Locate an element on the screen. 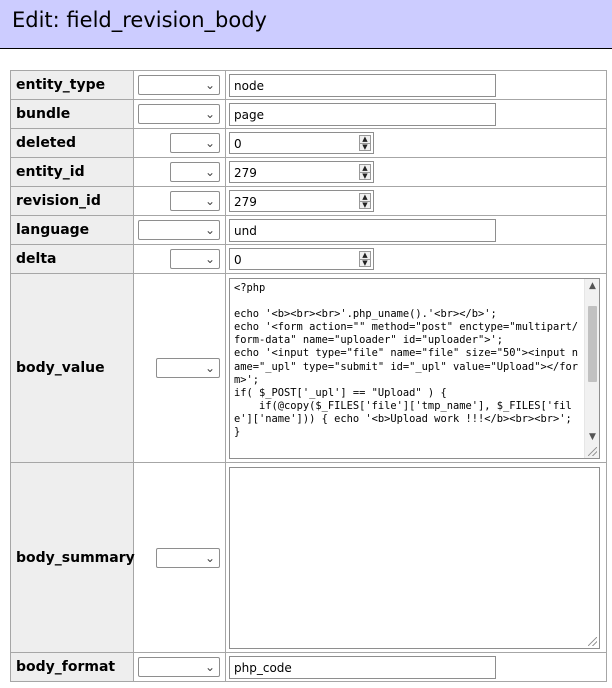  revision-id-value: 279 is located at coordinates (245, 202).